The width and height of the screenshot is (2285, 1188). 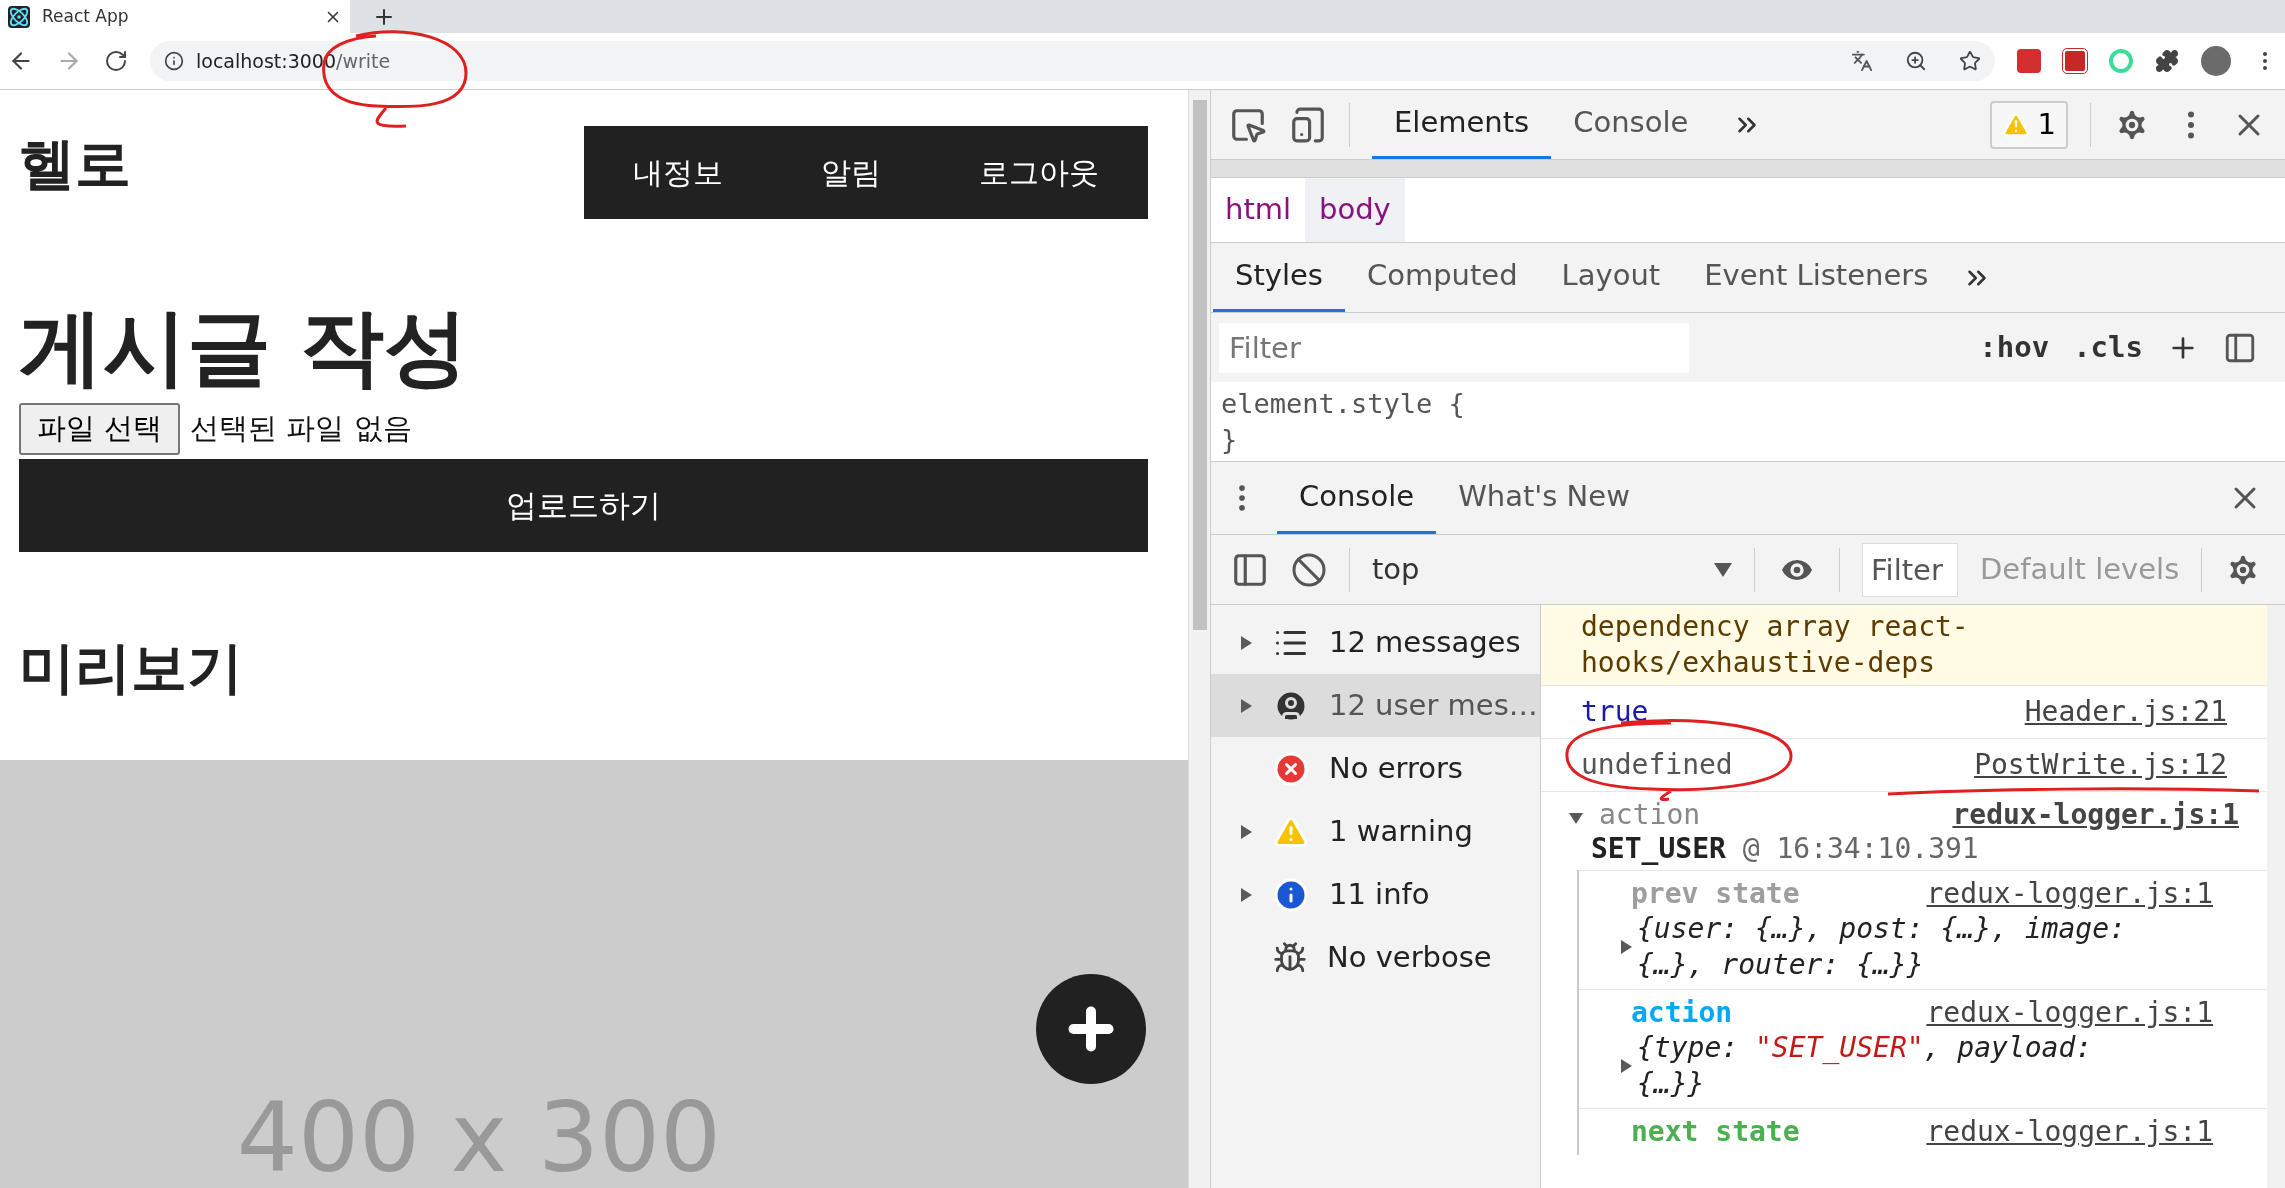 What do you see at coordinates (100, 429) in the screenshot?
I see `file-select-button: 파일 선택` at bounding box center [100, 429].